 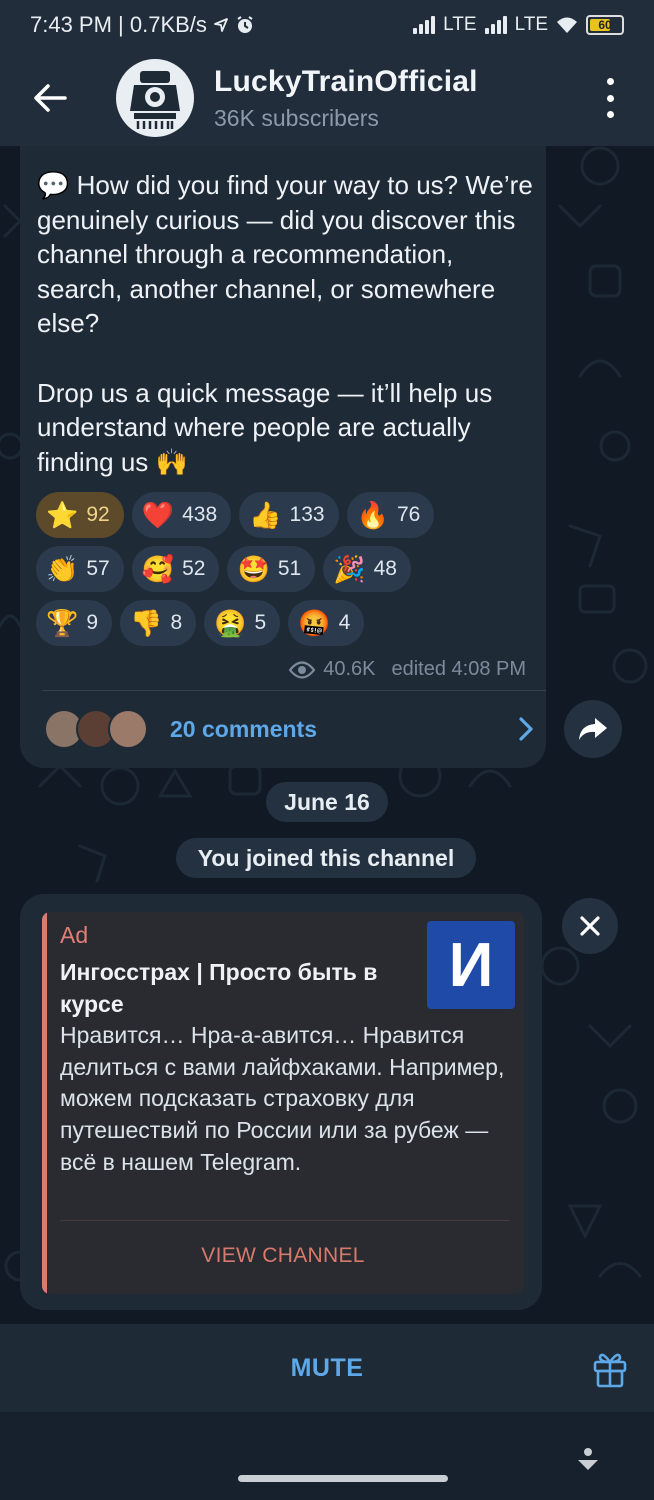 What do you see at coordinates (253, 569) in the screenshot?
I see `star-struck-emoji-icon: 🤩` at bounding box center [253, 569].